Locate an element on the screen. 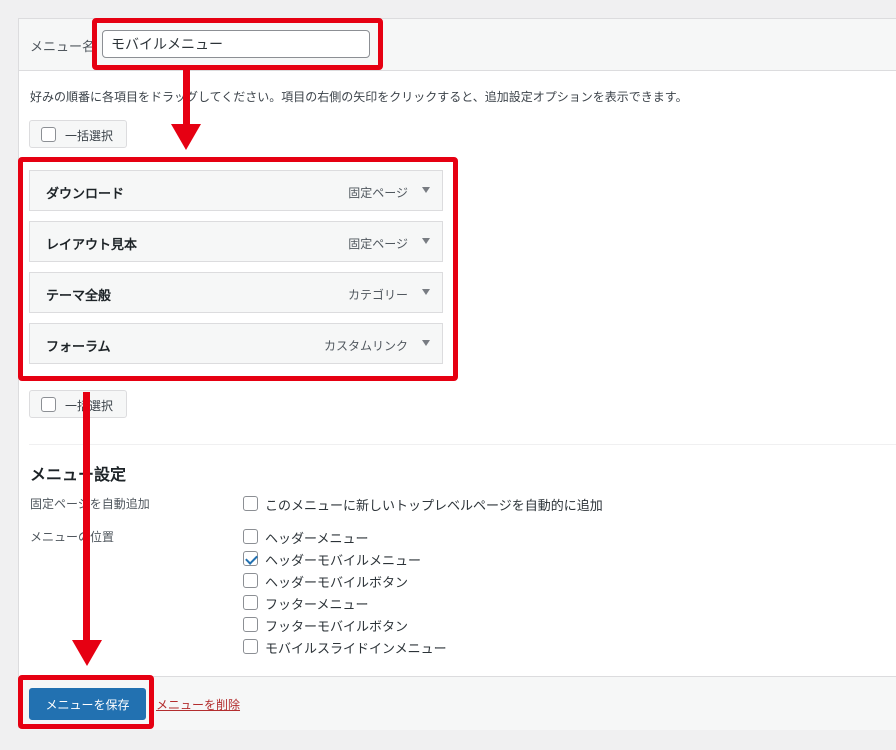 The height and width of the screenshot is (750, 896). menu-name-label: メニュー名 is located at coordinates (63, 47).